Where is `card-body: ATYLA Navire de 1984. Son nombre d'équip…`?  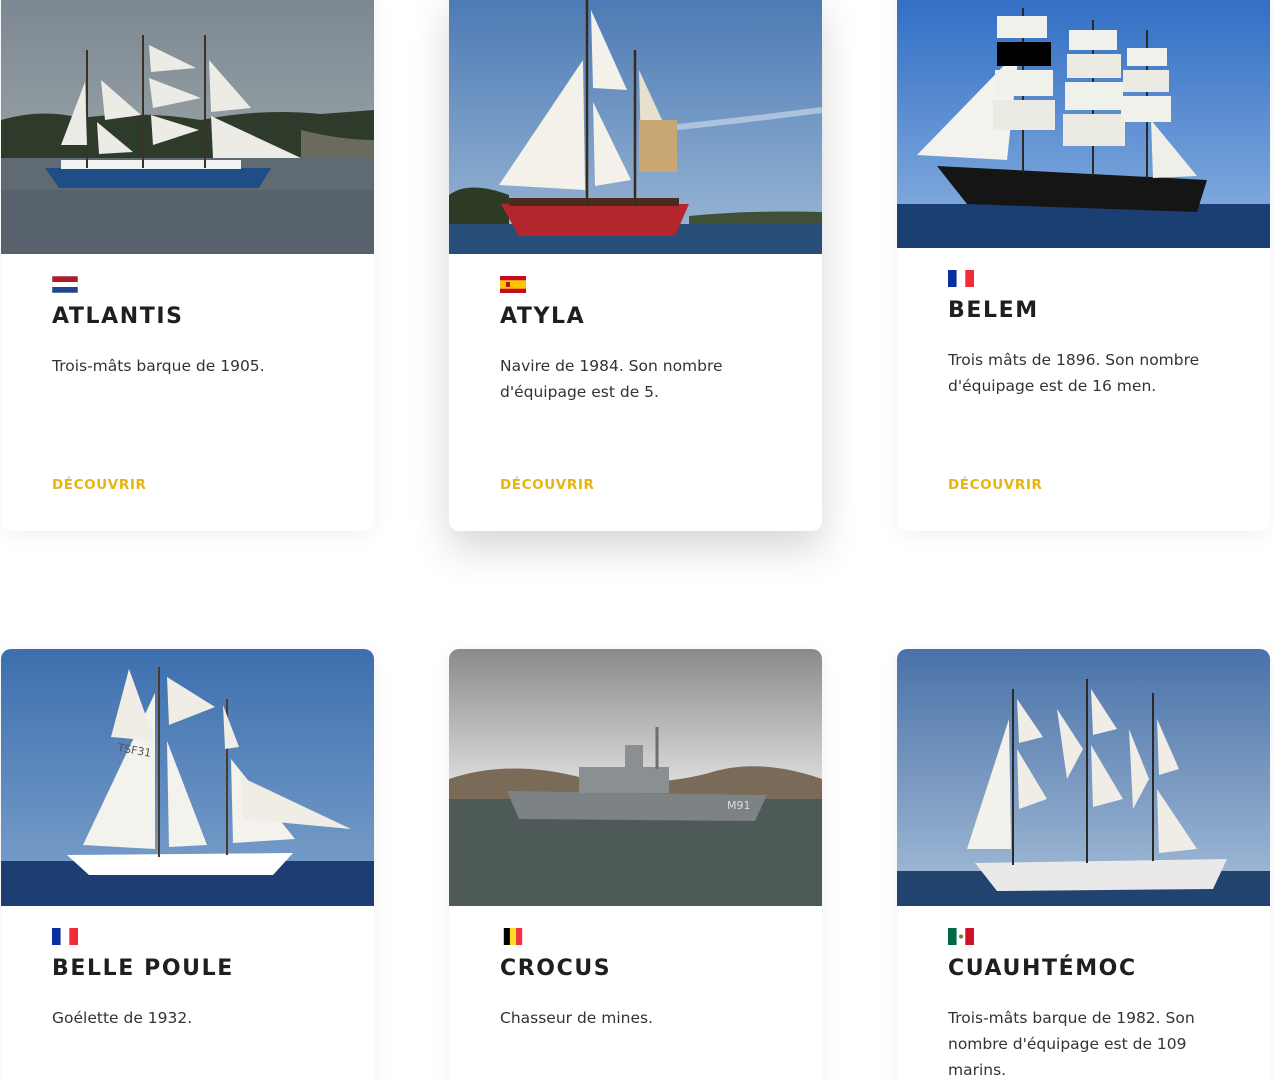 card-body: ATYLA Navire de 1984. Son nombre d'équip… is located at coordinates (635, 329).